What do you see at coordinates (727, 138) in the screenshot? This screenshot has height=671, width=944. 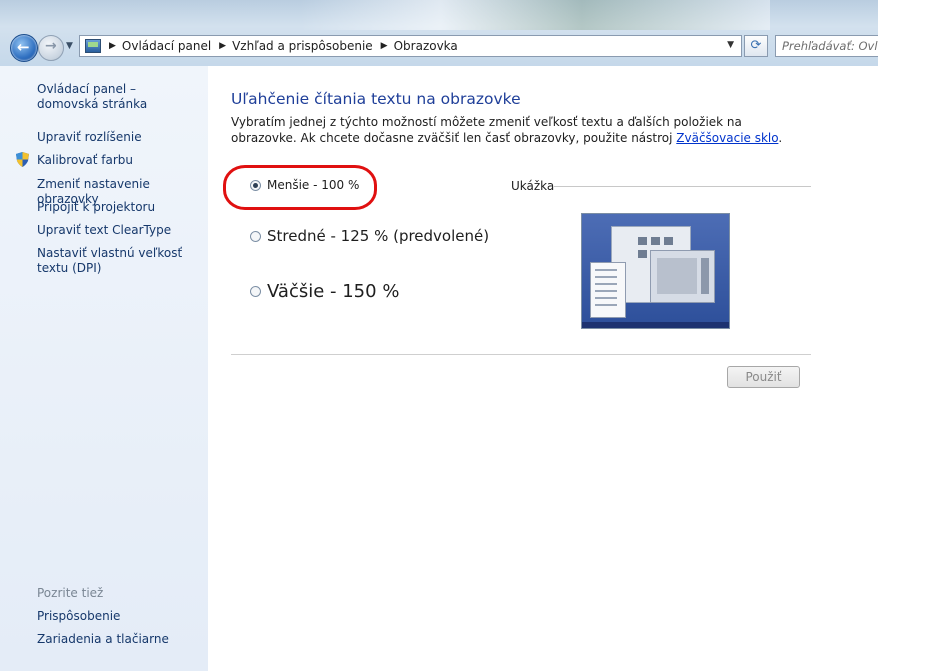 I see `magnifier-link: Zväčšovacie sklo` at bounding box center [727, 138].